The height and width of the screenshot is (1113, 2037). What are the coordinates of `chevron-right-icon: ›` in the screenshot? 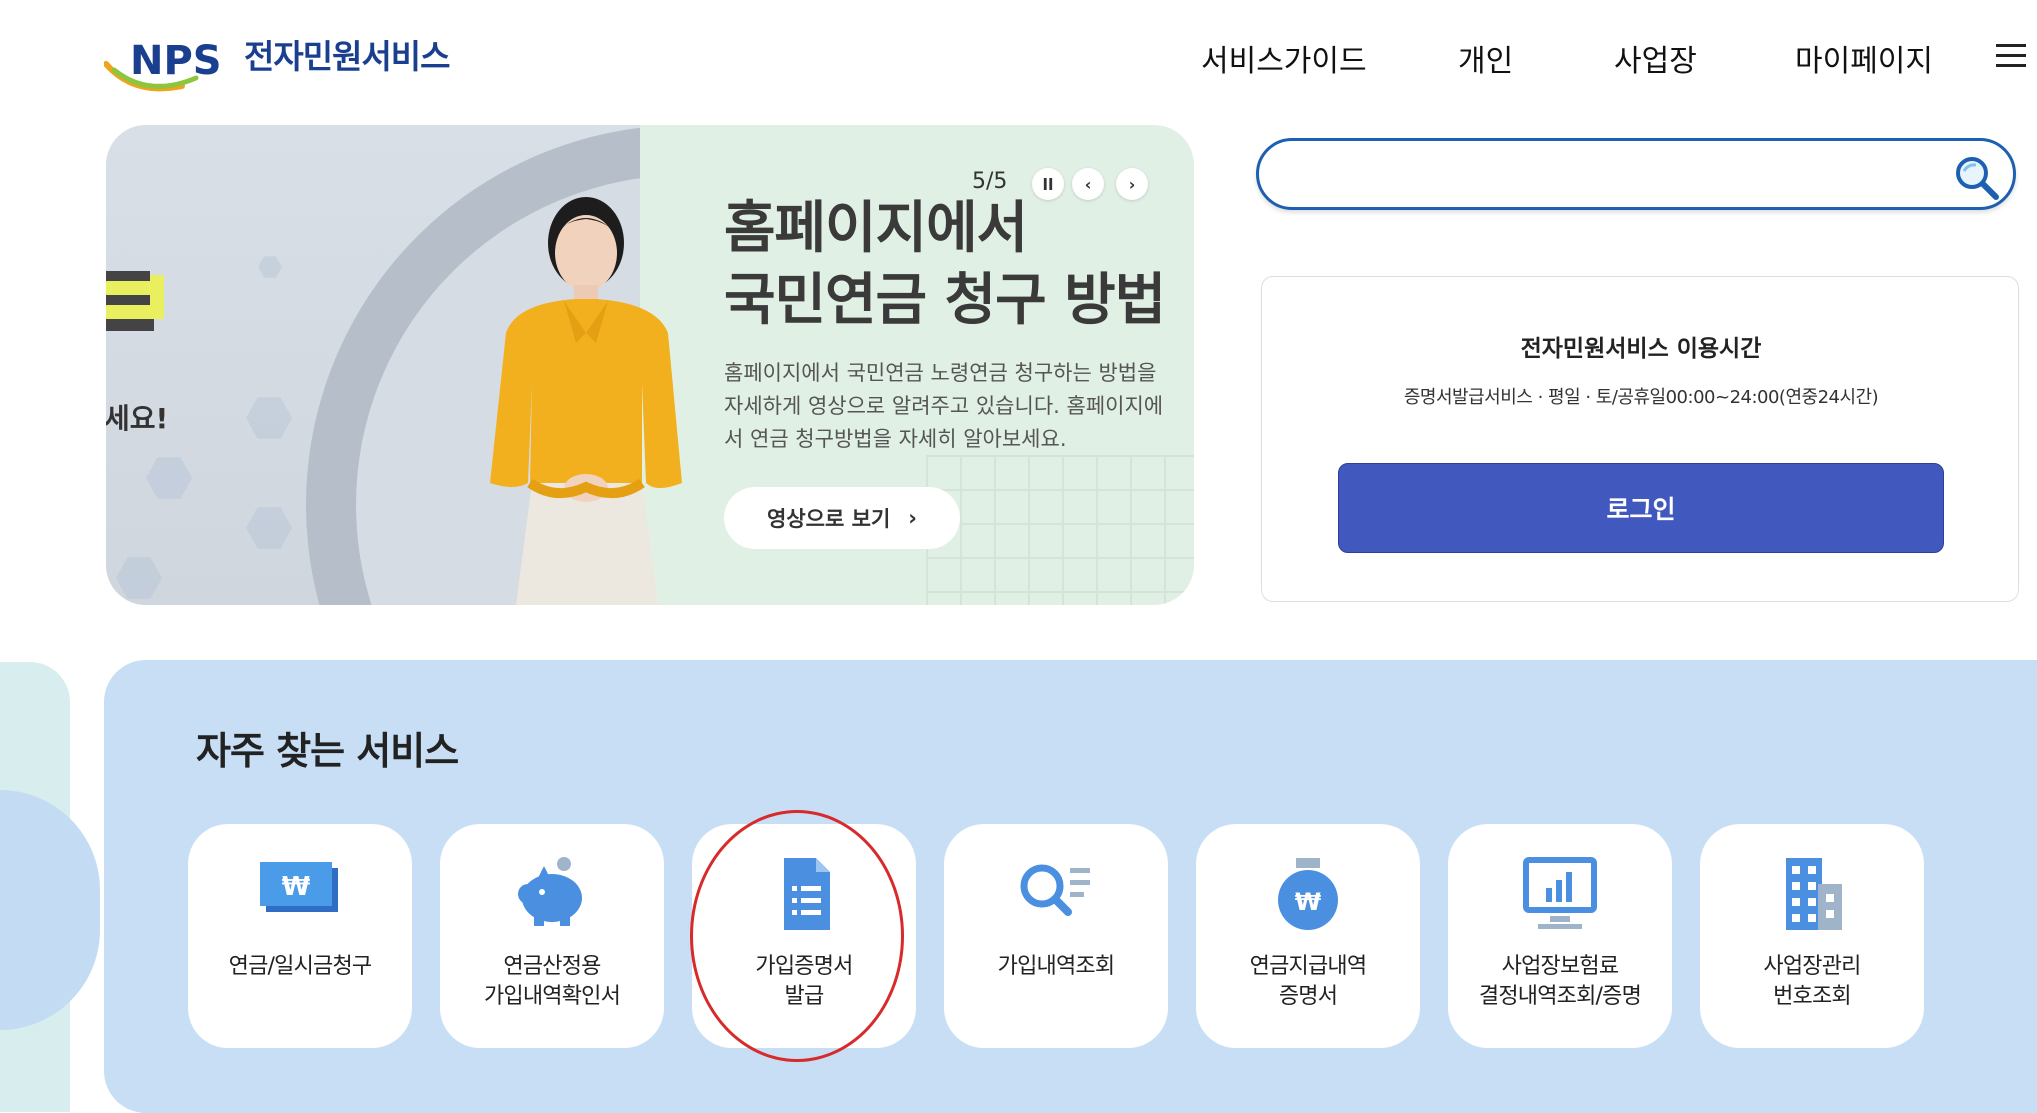 It's located at (912, 518).